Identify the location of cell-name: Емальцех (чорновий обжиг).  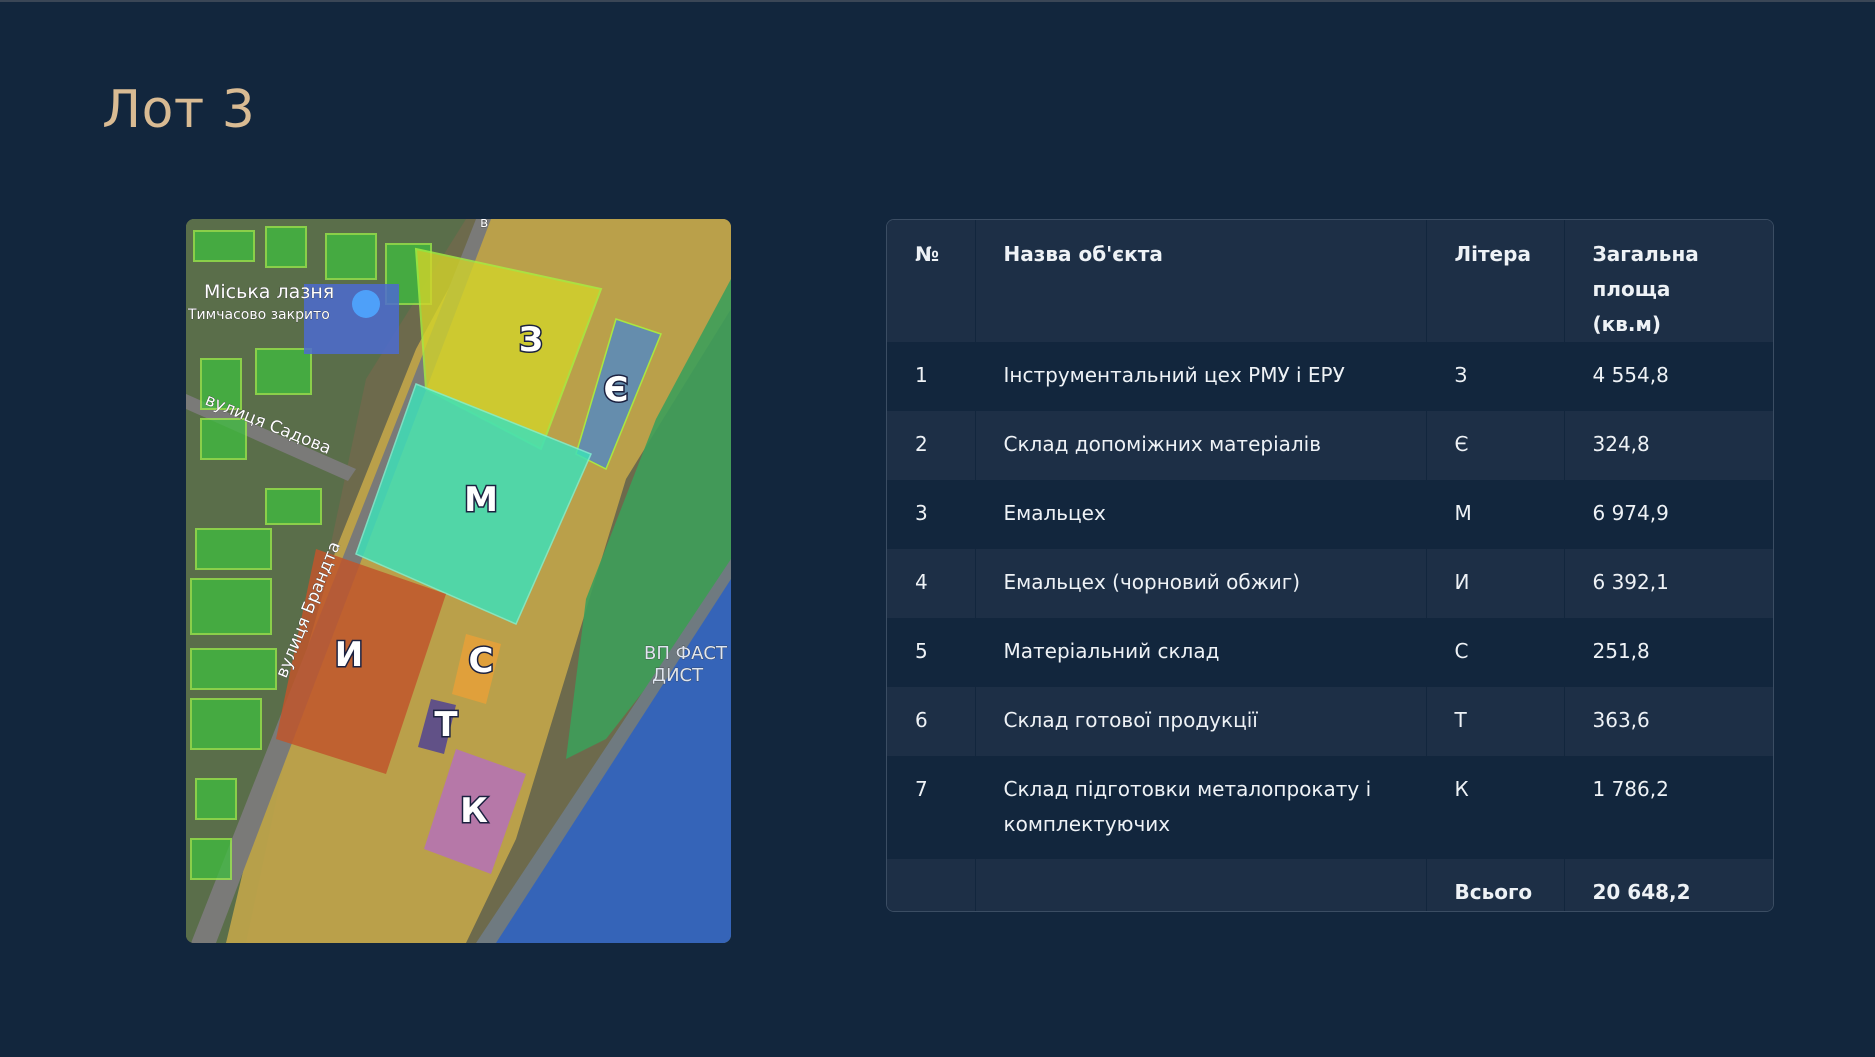
(1201, 583).